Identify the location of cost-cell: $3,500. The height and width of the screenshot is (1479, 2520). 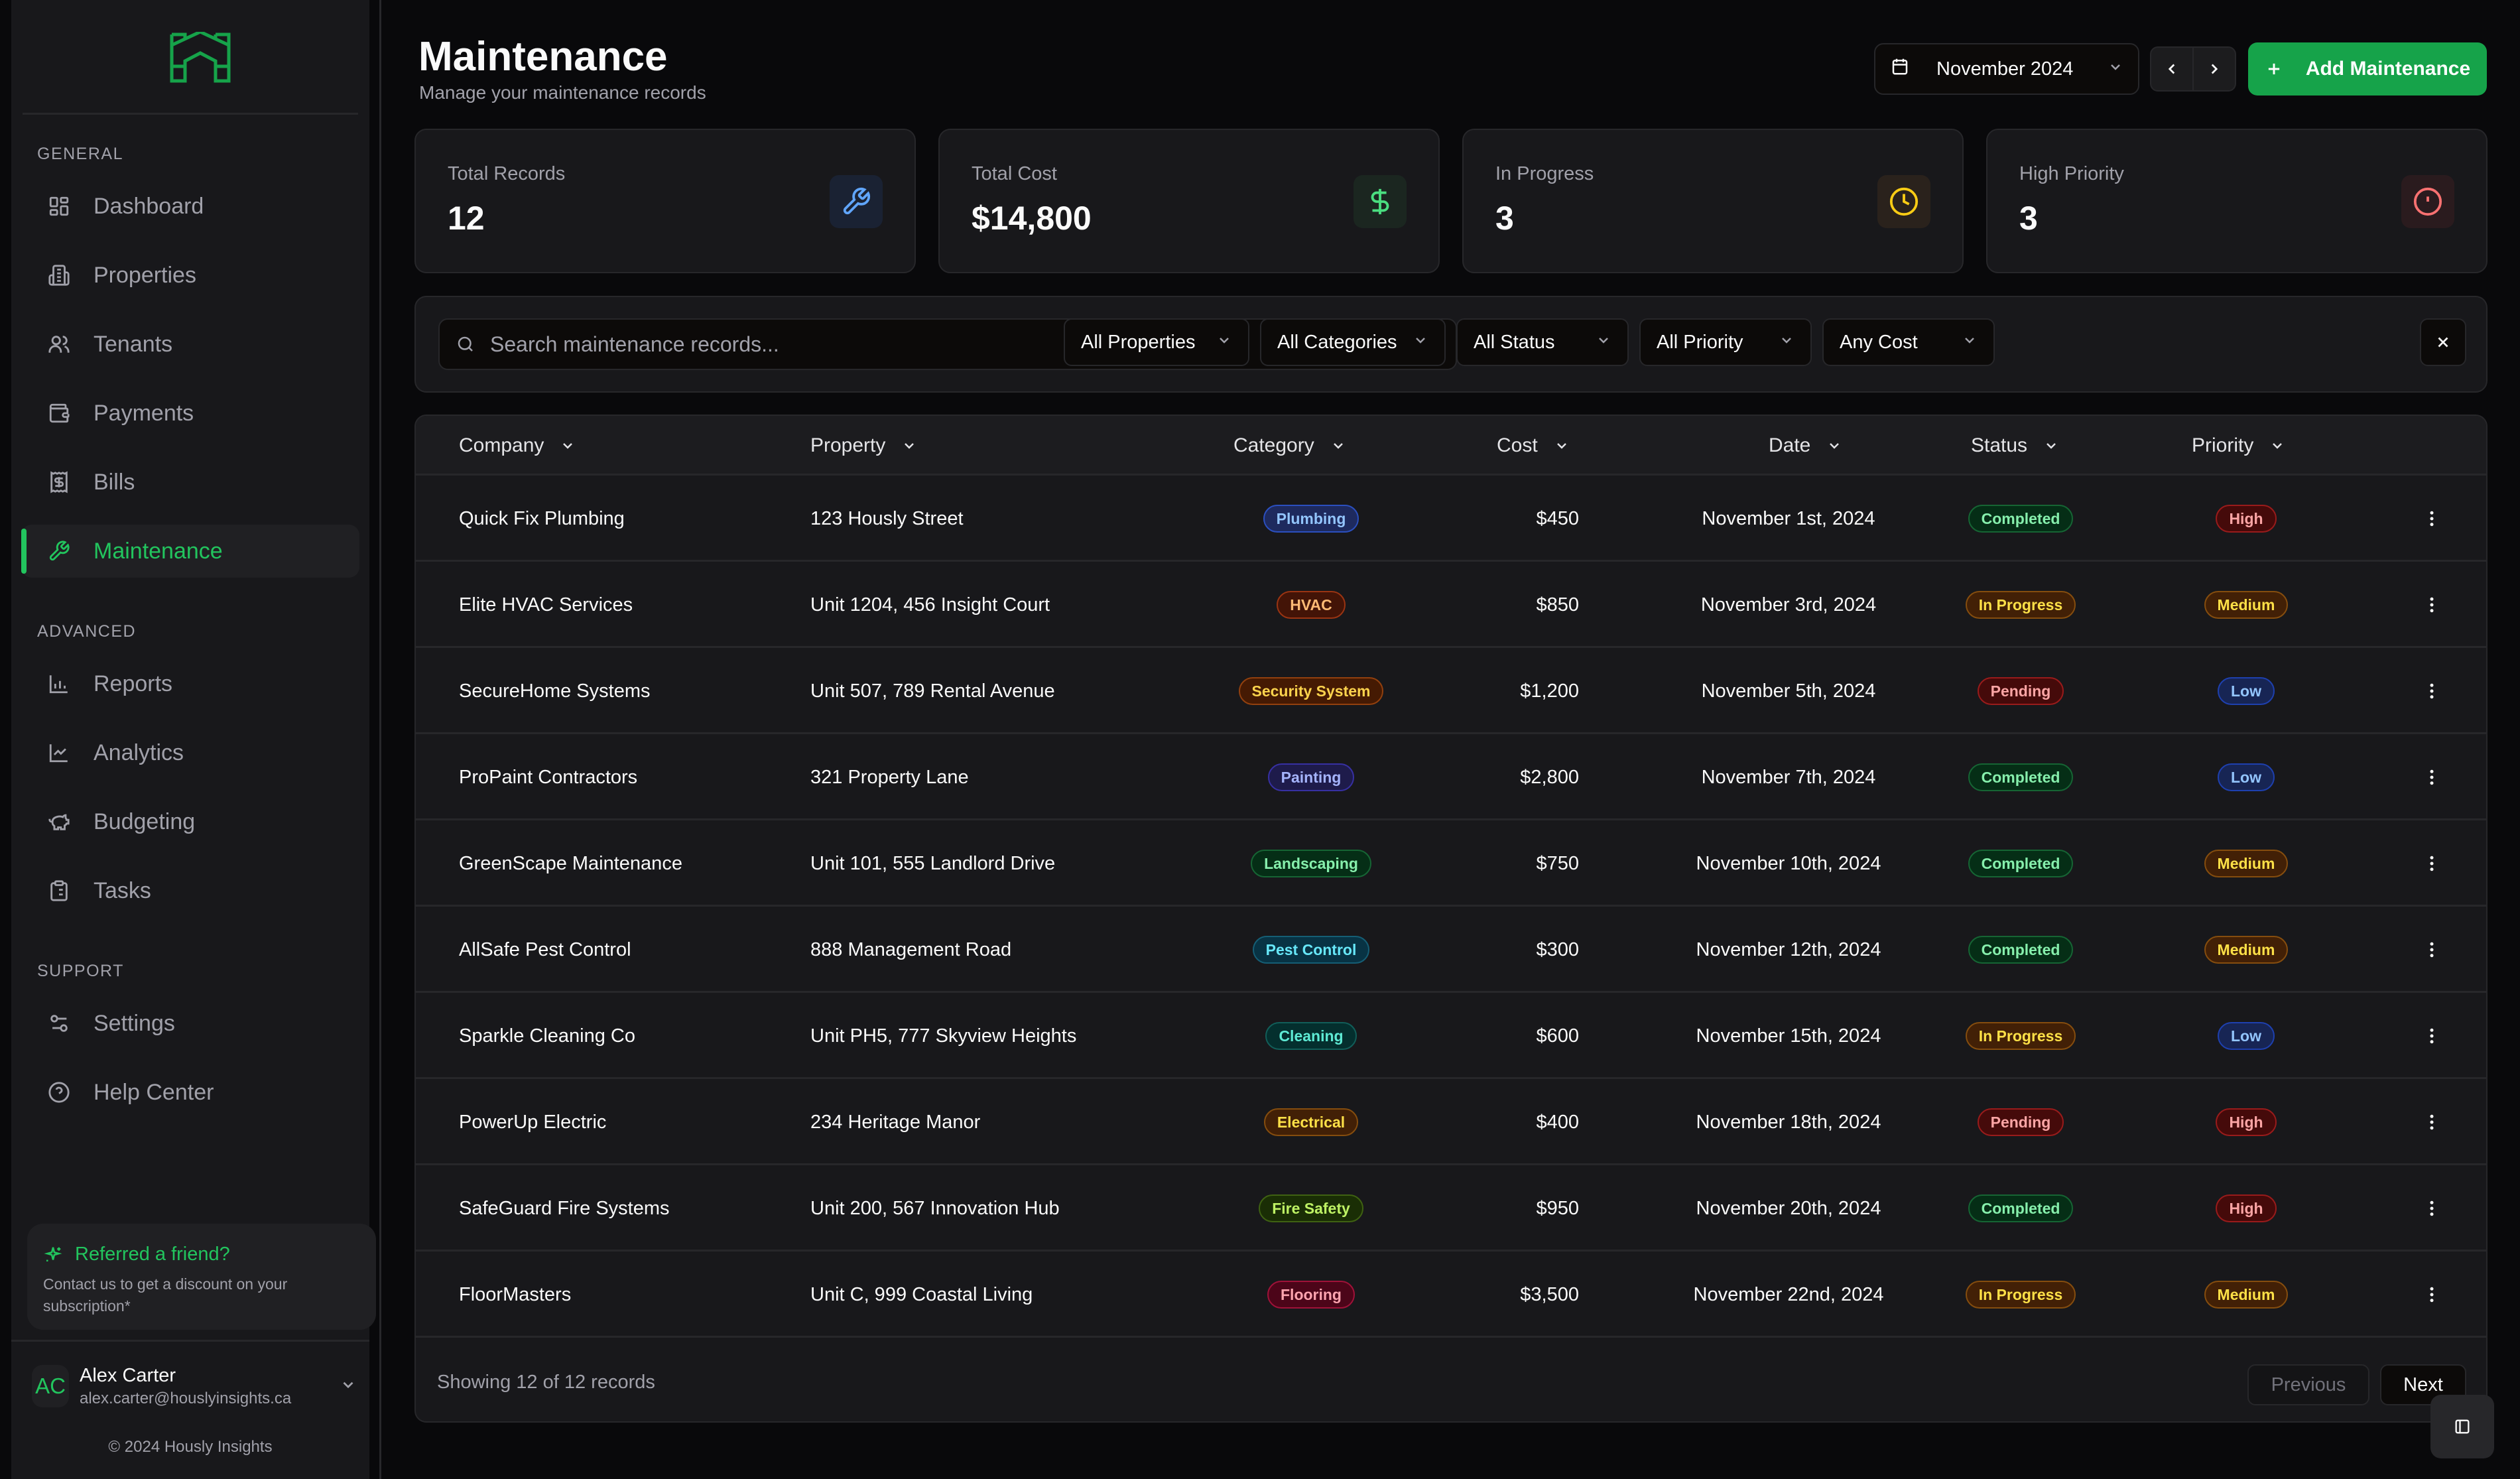
(1549, 1294).